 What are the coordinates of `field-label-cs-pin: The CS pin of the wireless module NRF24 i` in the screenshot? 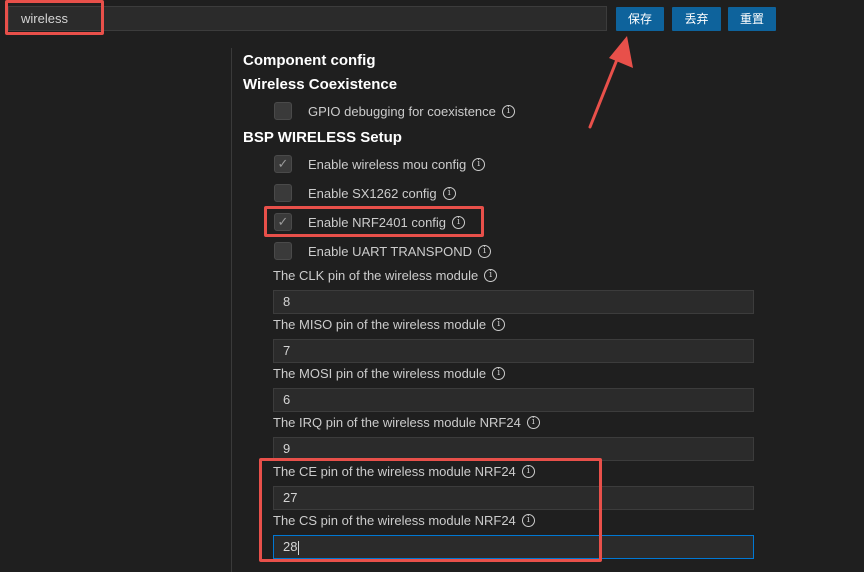 It's located at (404, 520).